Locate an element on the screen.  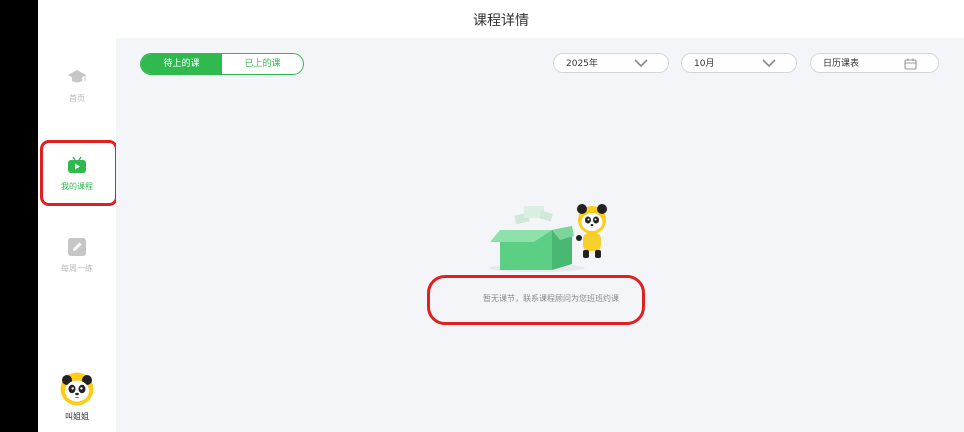
calendar-label: 日历课表 is located at coordinates (841, 64).